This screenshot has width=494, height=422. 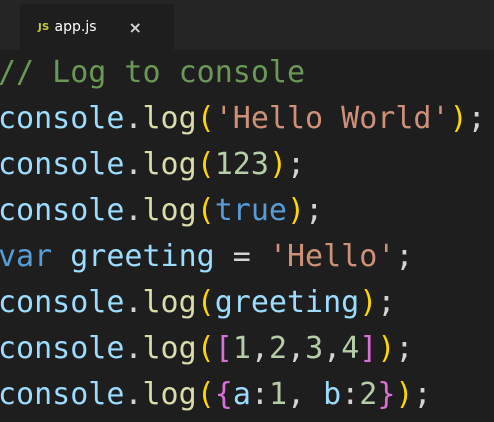 What do you see at coordinates (386, 394) in the screenshot?
I see `code-token: }` at bounding box center [386, 394].